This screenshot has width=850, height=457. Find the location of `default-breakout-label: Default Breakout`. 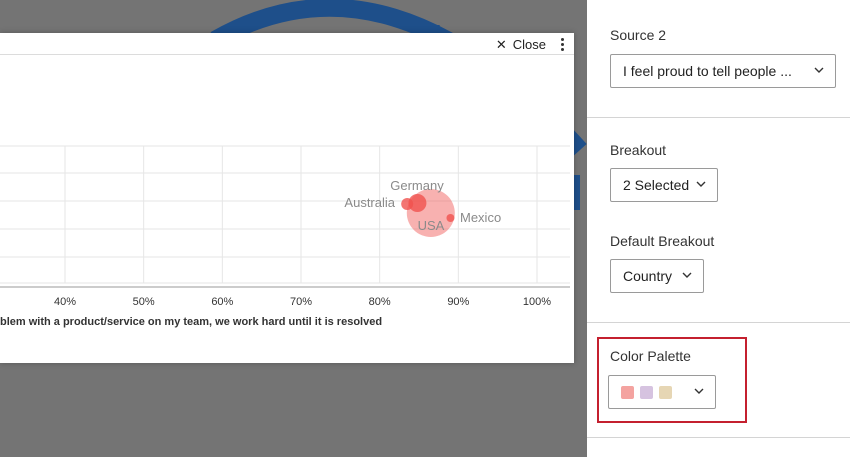

default-breakout-label: Default Breakout is located at coordinates (662, 241).